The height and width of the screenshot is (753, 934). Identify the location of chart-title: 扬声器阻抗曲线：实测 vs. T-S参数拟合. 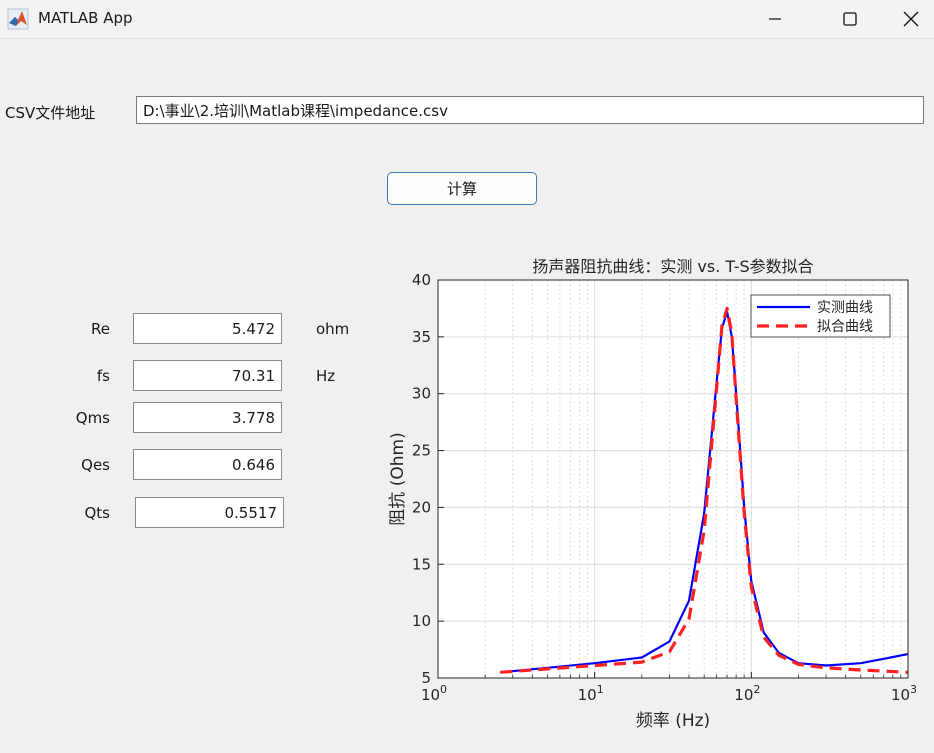
(672, 266).